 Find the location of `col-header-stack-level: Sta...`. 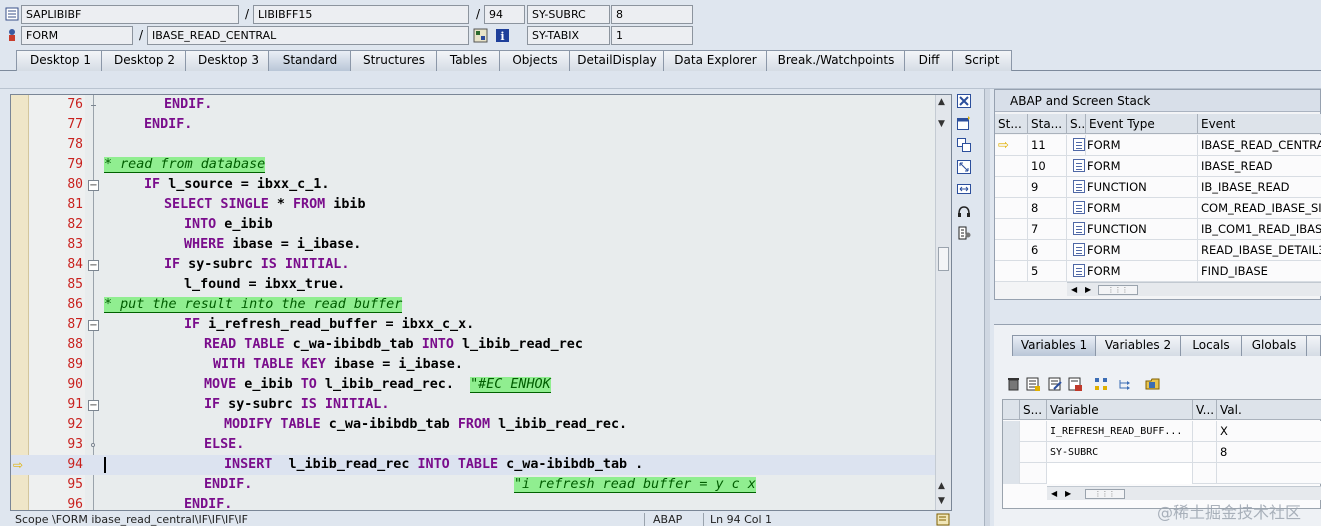

col-header-stack-level: Sta... is located at coordinates (1047, 124).